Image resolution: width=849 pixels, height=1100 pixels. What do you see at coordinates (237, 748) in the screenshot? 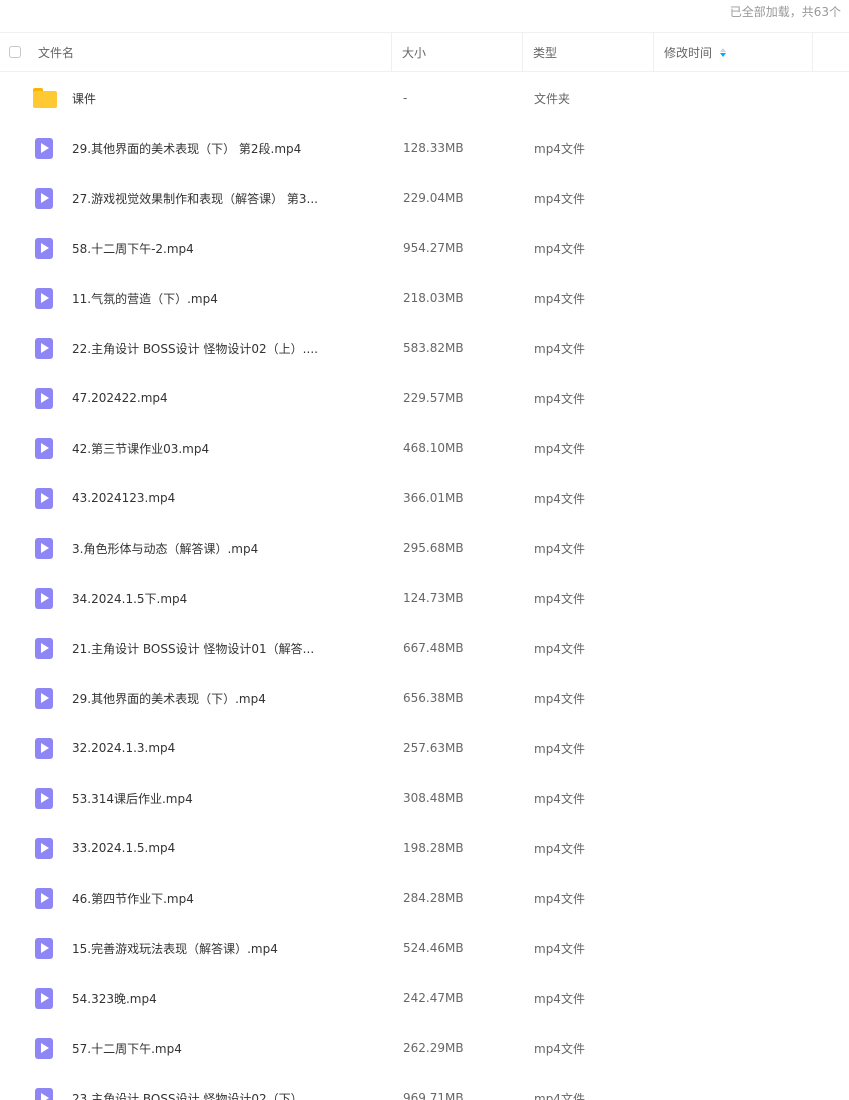
I see `file-name: 32.2024.1.3.mp4` at bounding box center [237, 748].